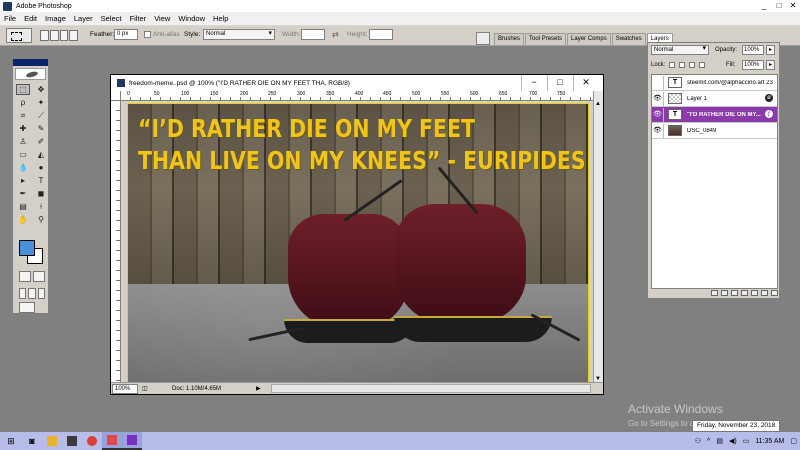  I want to click on lock-position-icon, so click(692, 65).